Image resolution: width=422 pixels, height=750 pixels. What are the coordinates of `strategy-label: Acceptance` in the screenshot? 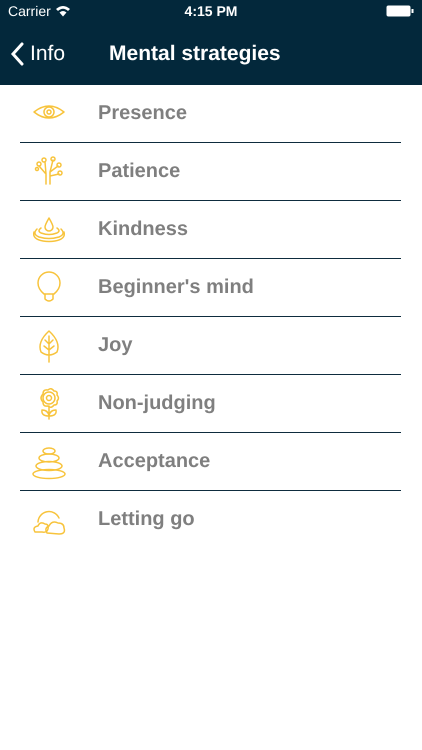 It's located at (154, 461).